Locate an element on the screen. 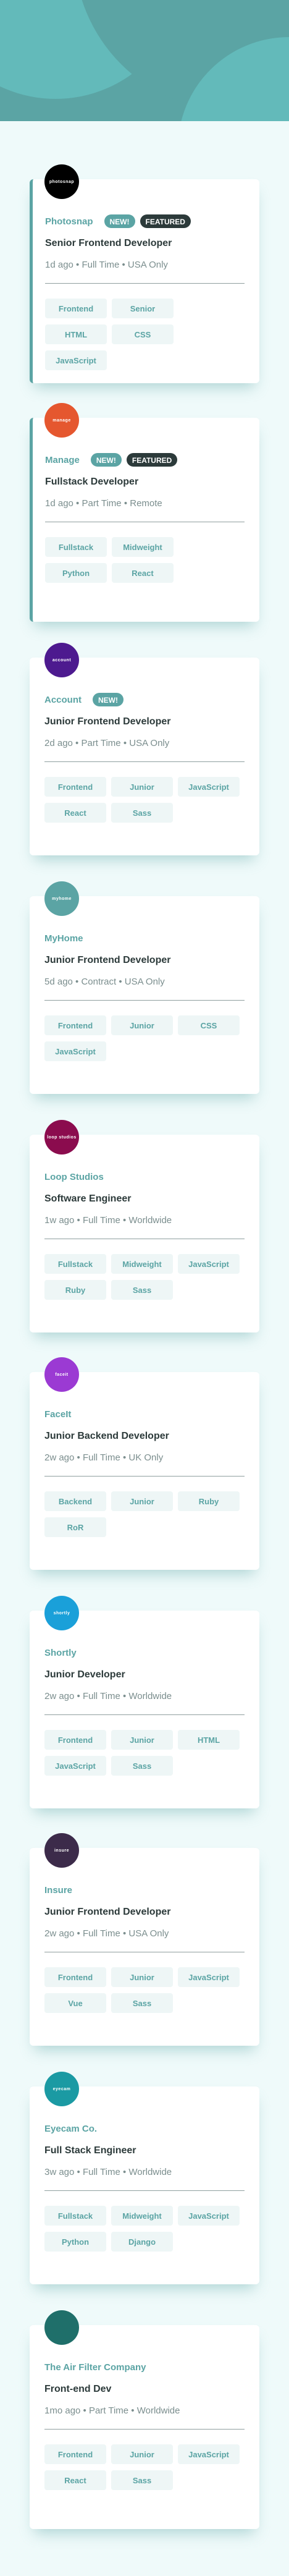  filter-tag: Vue is located at coordinates (75, 2003).